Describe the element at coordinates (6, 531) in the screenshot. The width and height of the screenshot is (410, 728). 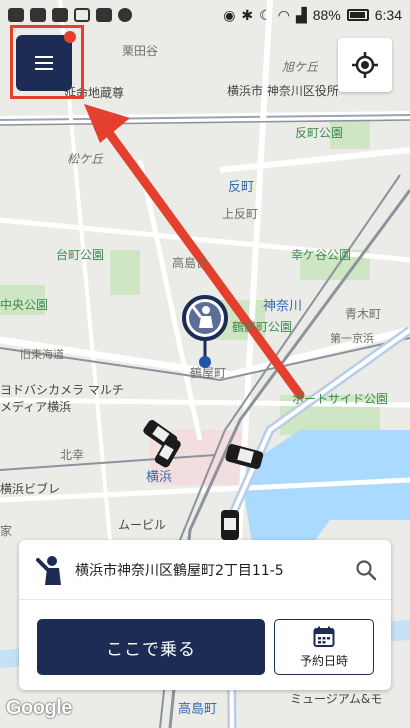
I see `map-label: 家` at that location.